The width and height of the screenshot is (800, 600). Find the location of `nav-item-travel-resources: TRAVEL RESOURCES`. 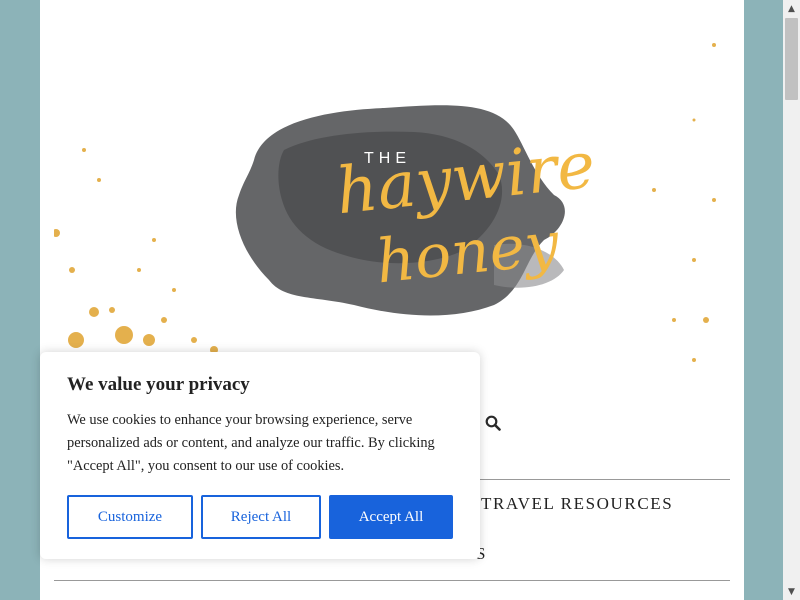

nav-item-travel-resources: TRAVEL RESOURCES is located at coordinates (577, 504).